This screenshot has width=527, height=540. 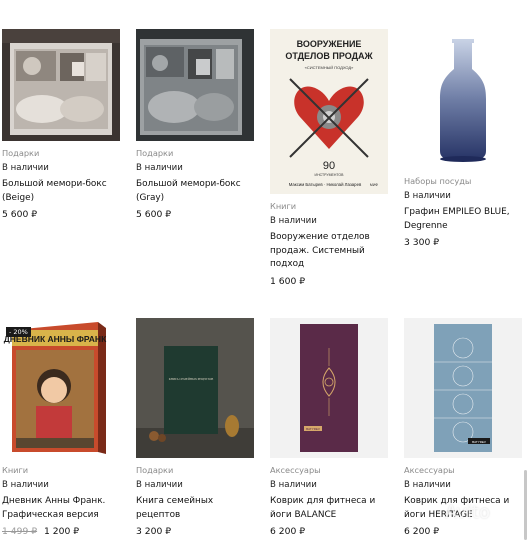 What do you see at coordinates (154, 531) in the screenshot?
I see `current-price: 3 200 ₽` at bounding box center [154, 531].